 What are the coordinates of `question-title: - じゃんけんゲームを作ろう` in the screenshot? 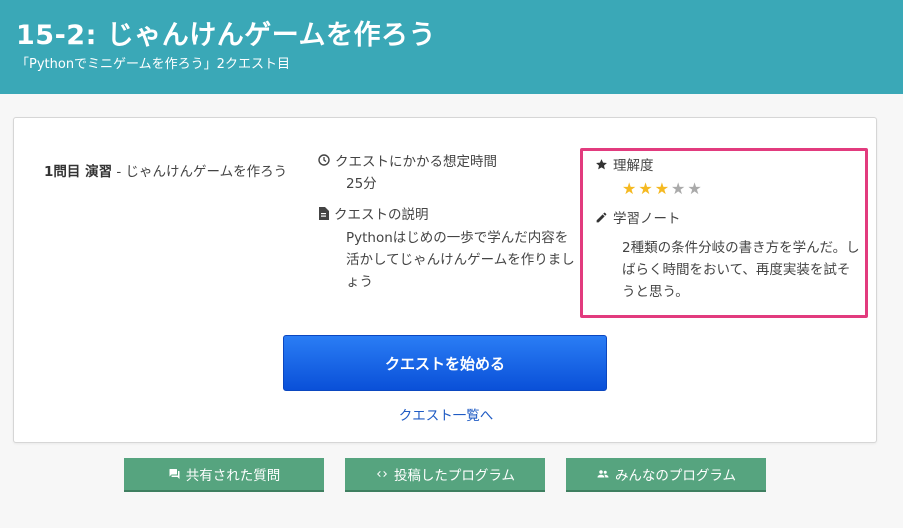 It's located at (200, 172).